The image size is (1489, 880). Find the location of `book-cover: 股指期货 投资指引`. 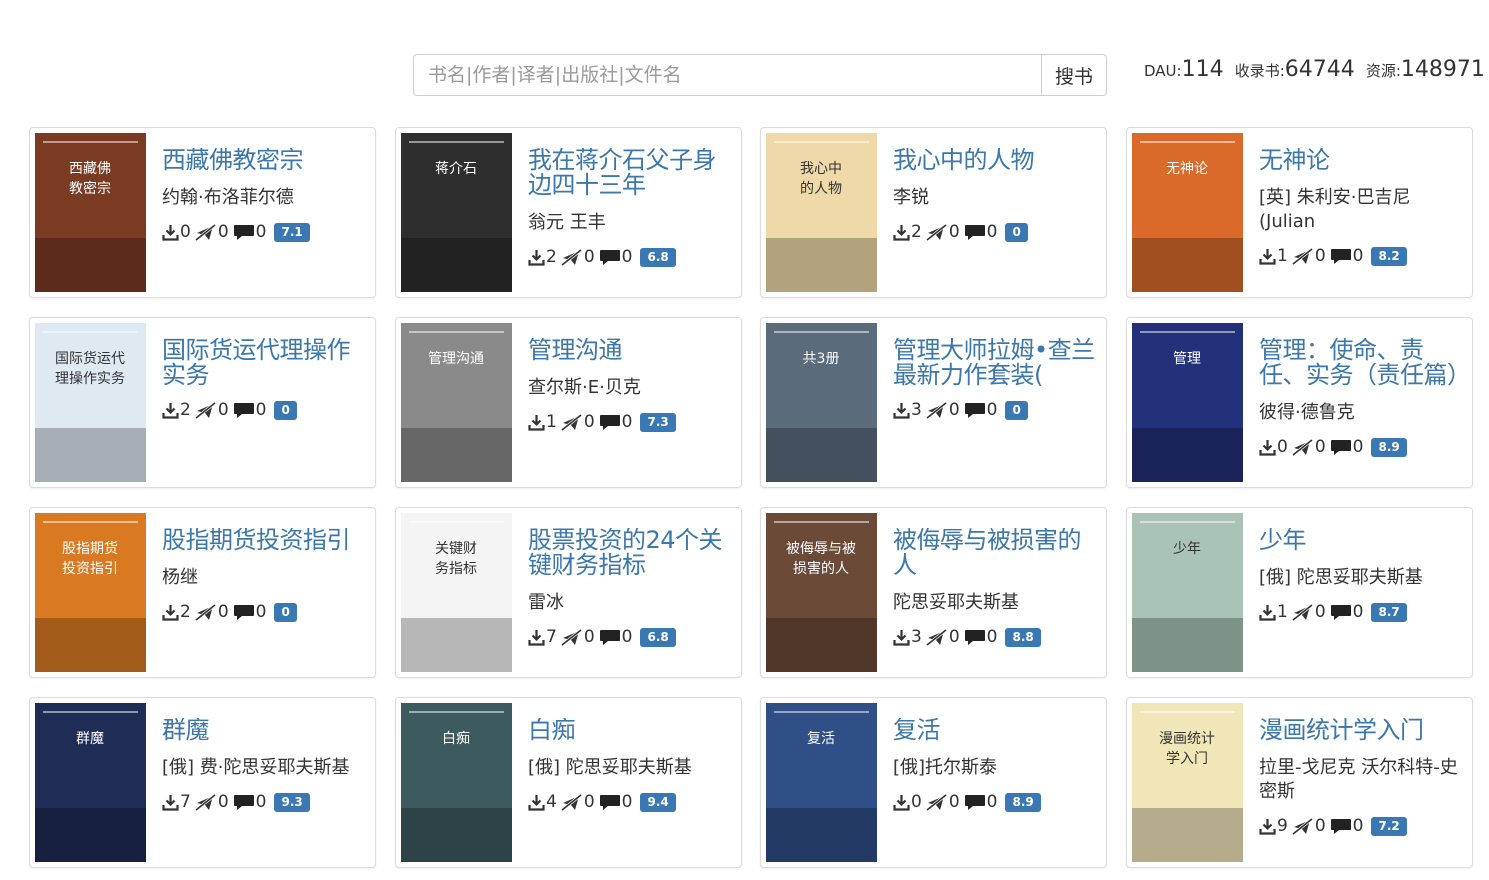

book-cover: 股指期货 投资指引 is located at coordinates (90, 592).